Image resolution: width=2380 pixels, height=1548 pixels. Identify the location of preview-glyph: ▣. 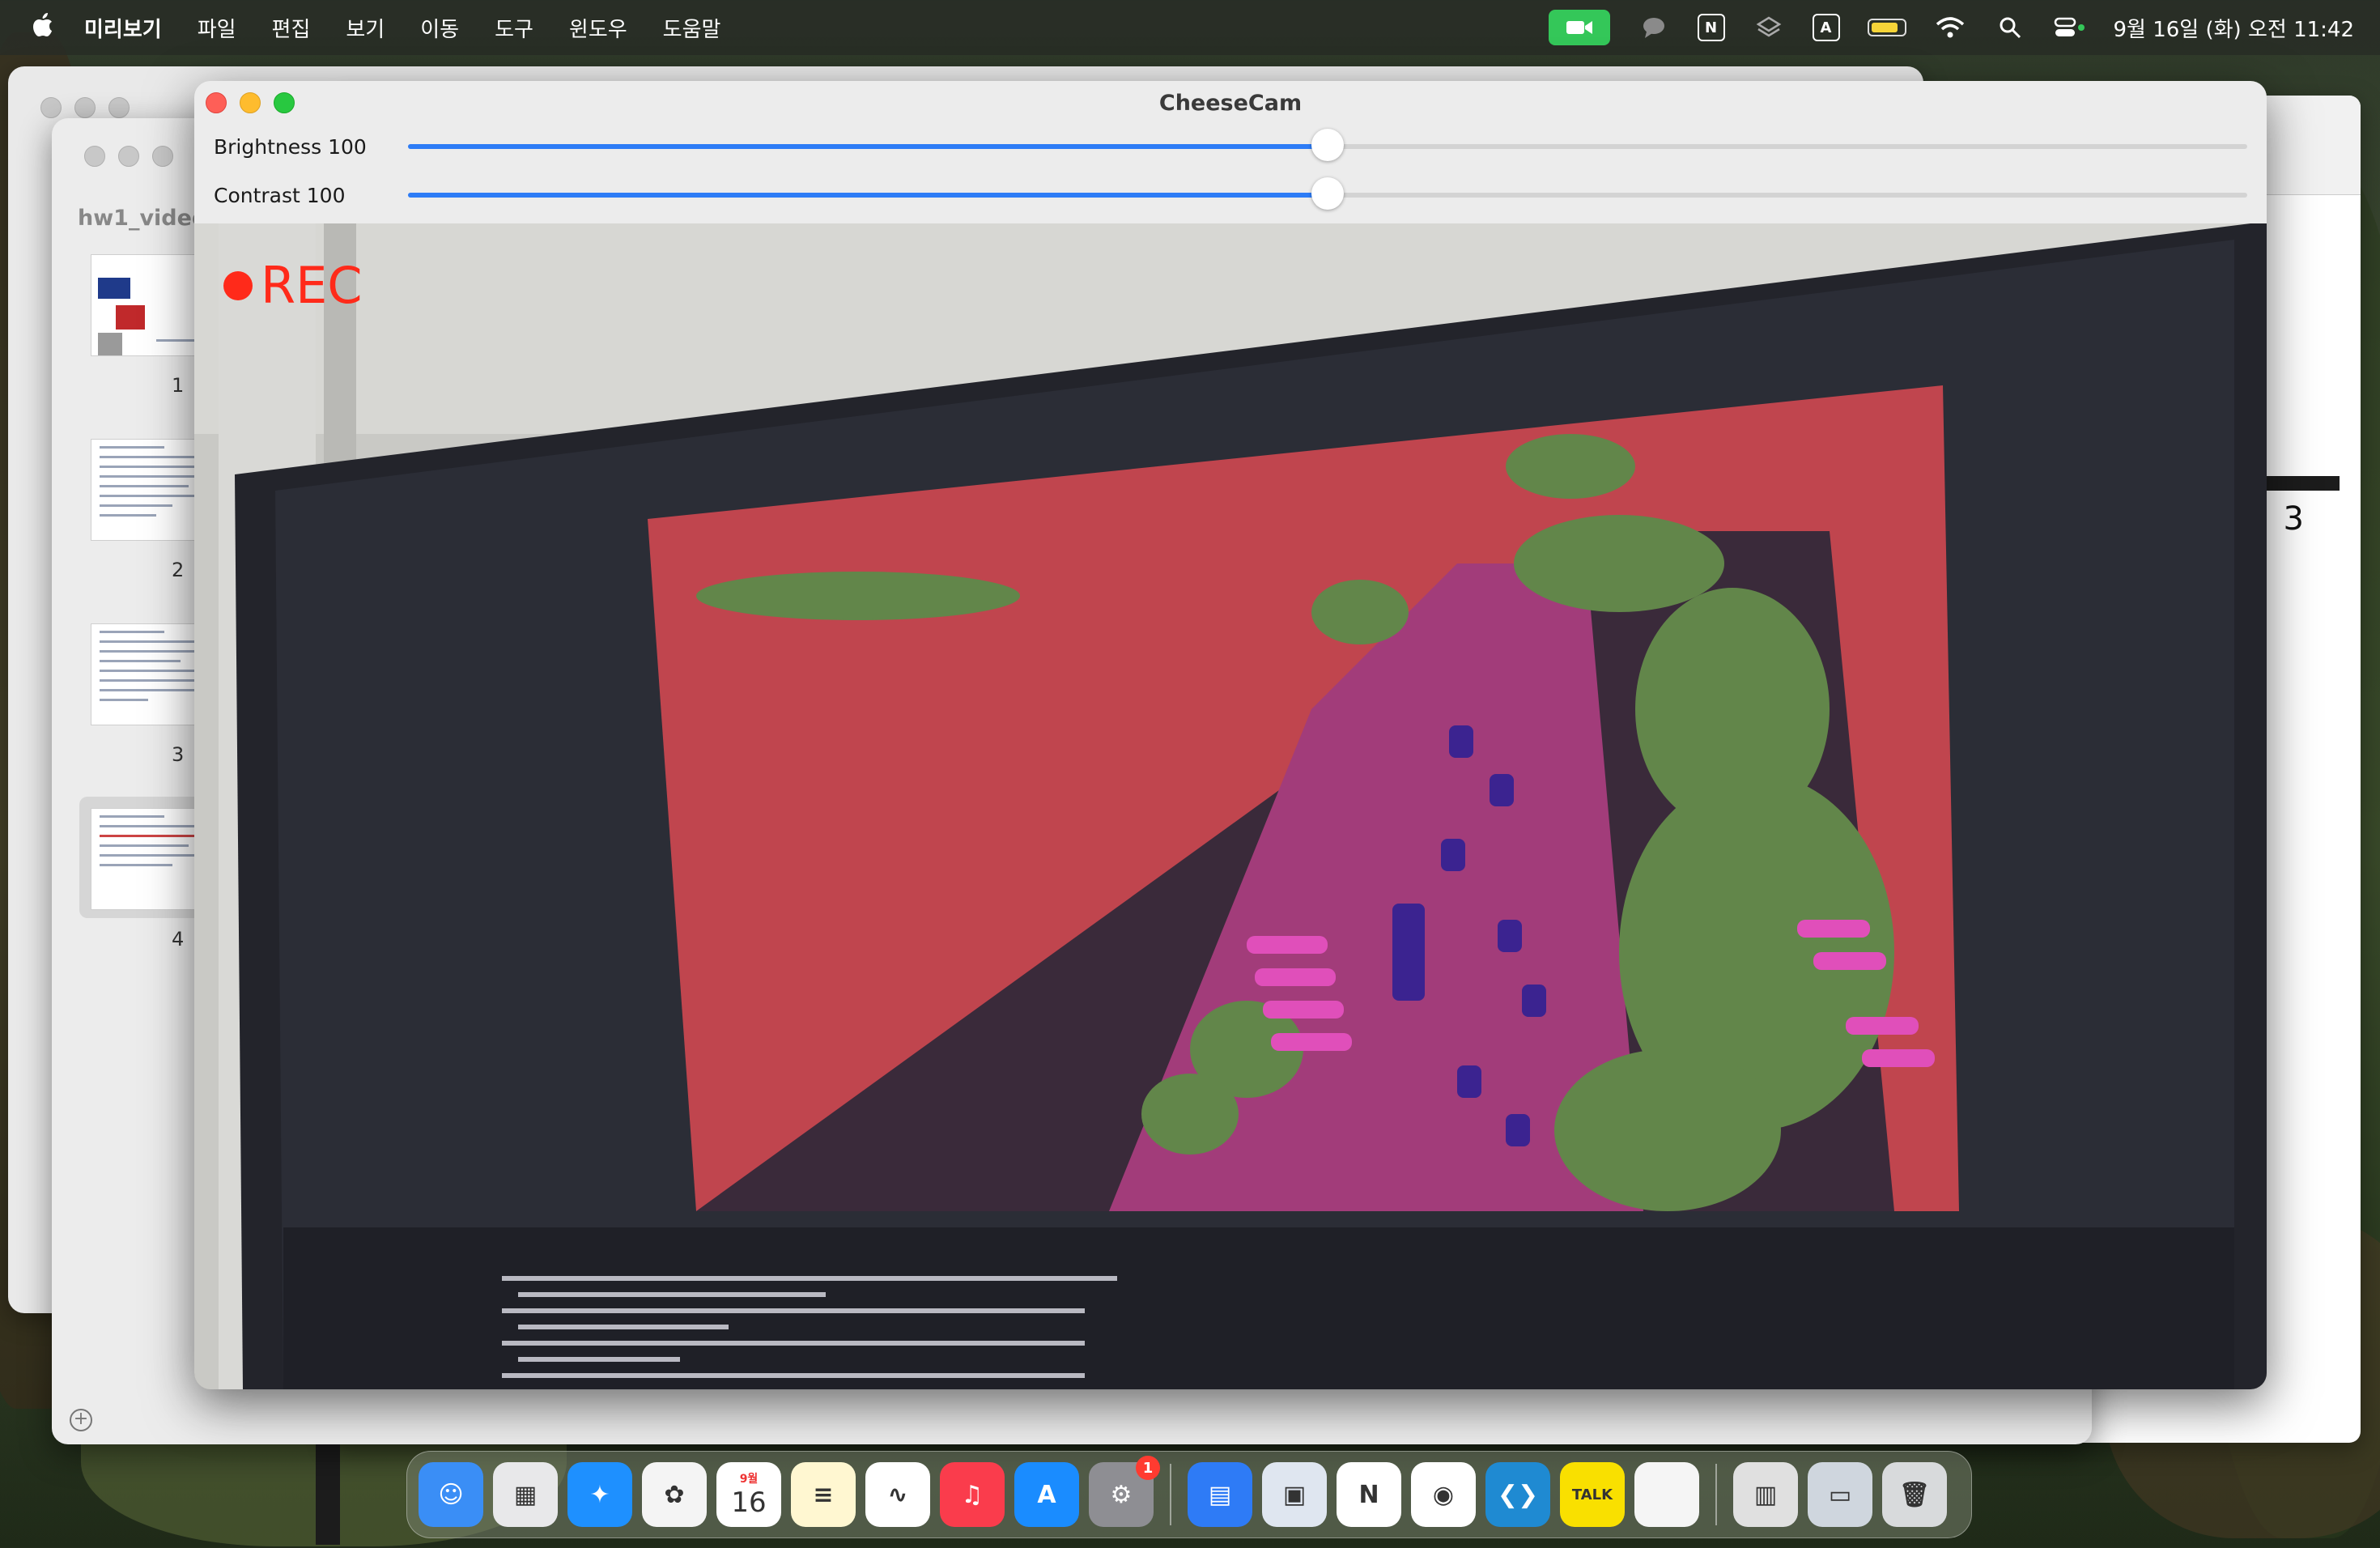
(1295, 1494).